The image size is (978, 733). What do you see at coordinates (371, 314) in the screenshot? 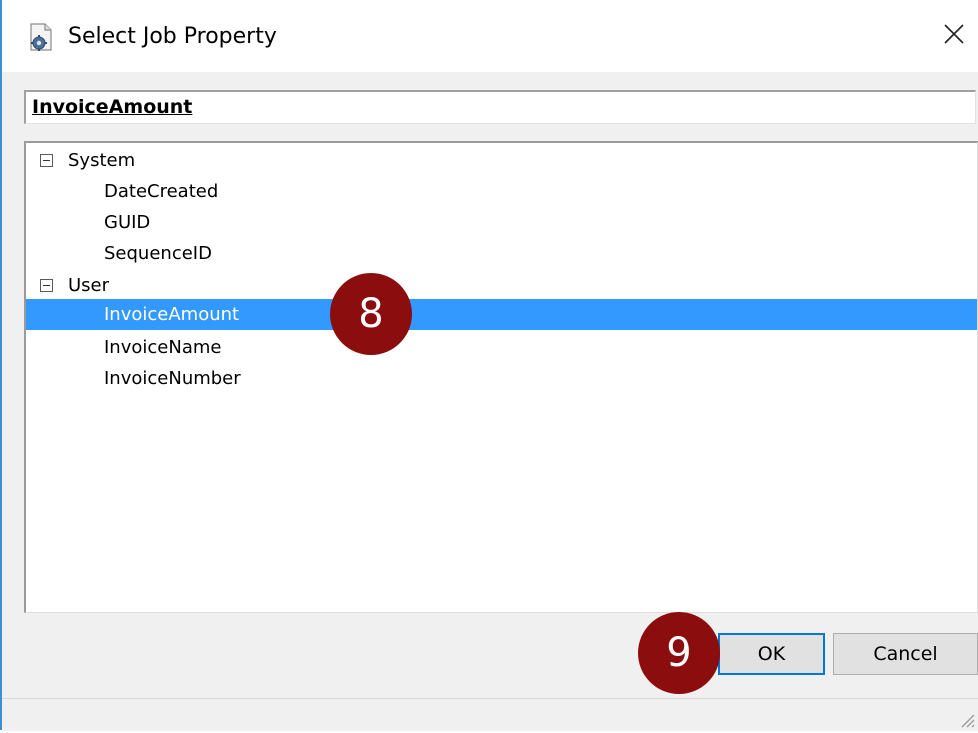
I see `step-callout-badge: 8` at bounding box center [371, 314].